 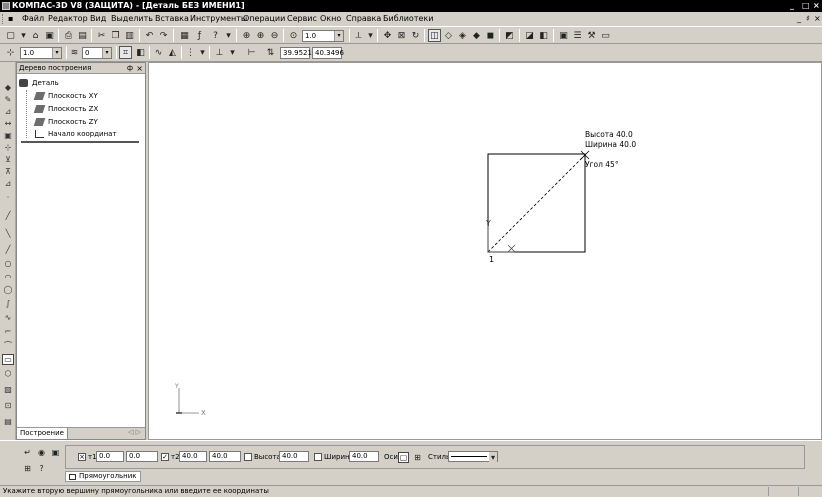 What do you see at coordinates (184, 35) in the screenshot?
I see `manager-icon: ▦` at bounding box center [184, 35].